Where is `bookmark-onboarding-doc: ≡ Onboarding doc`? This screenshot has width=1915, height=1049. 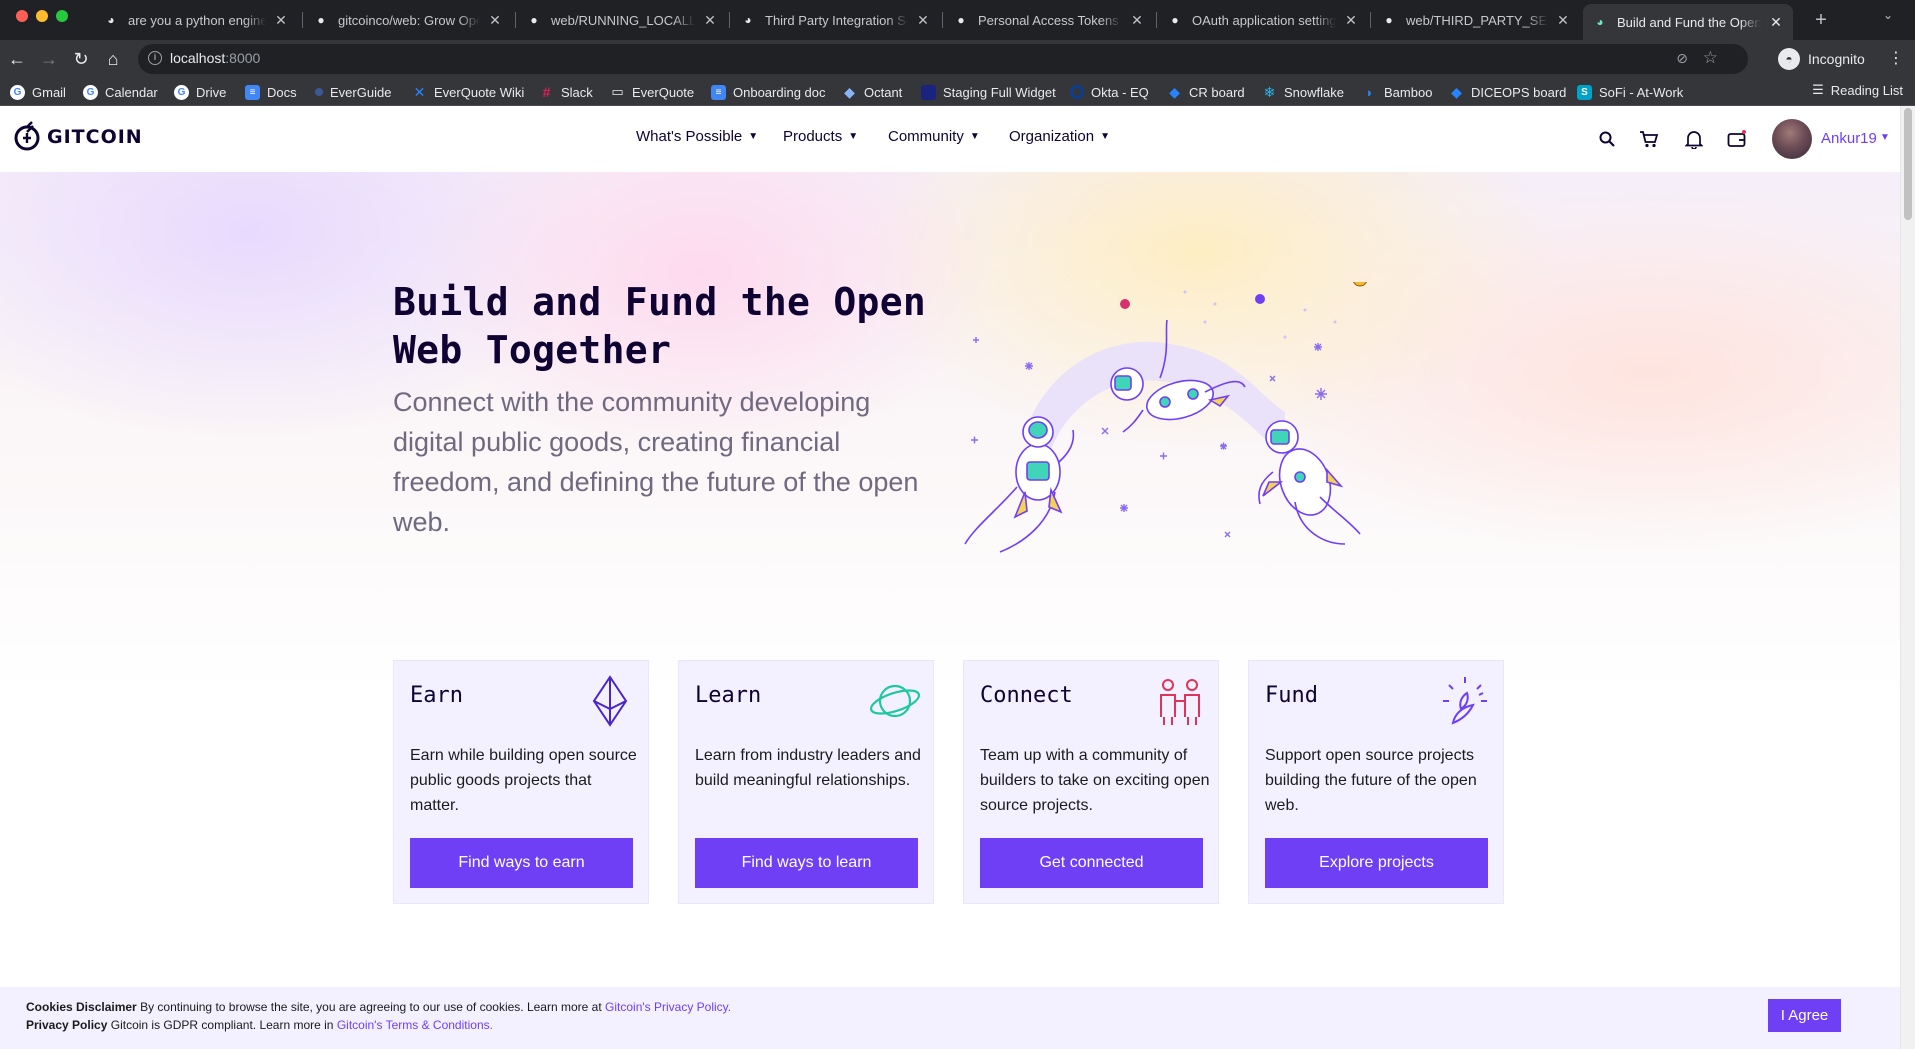 bookmark-onboarding-doc: ≡ Onboarding doc is located at coordinates (768, 92).